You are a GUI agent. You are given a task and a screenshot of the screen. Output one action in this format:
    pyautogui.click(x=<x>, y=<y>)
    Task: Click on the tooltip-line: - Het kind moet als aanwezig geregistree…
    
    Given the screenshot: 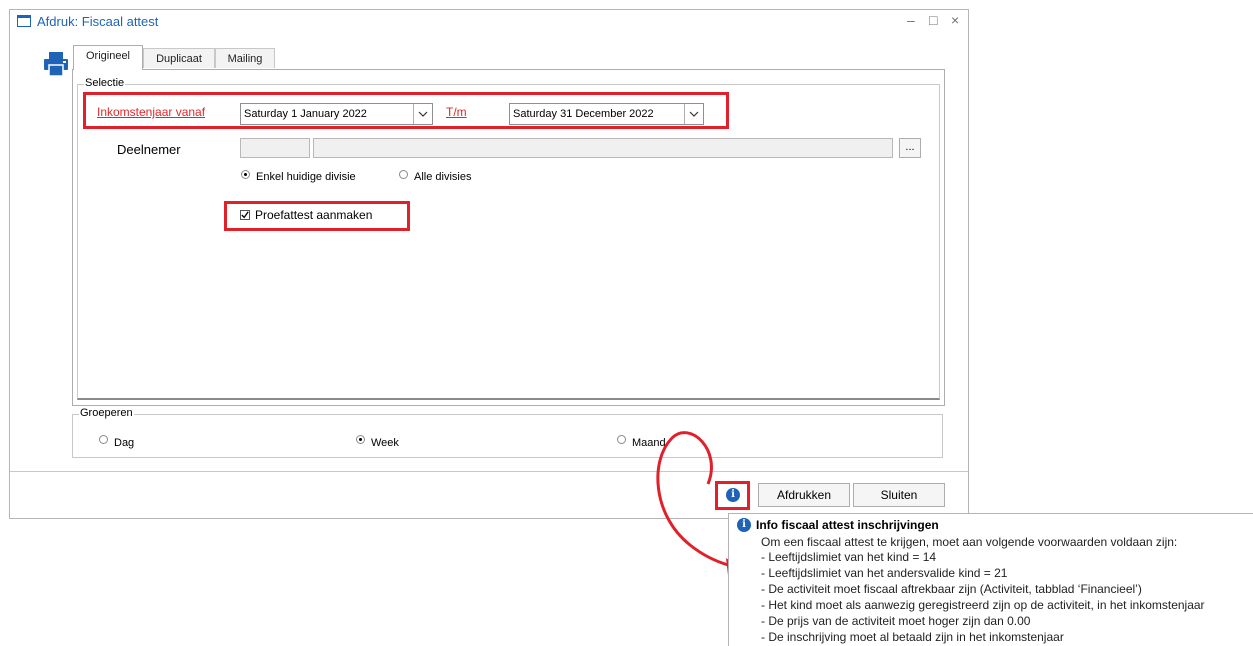 What is the action you would take?
    pyautogui.click(x=983, y=605)
    